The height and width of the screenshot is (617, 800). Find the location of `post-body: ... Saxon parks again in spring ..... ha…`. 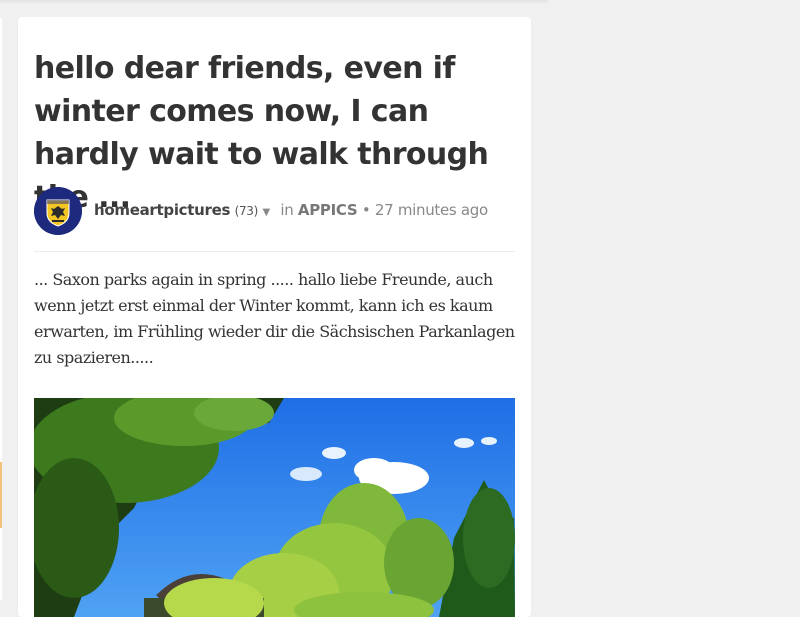

post-body: ... Saxon parks again in spring ..... ha… is located at coordinates (274, 318).